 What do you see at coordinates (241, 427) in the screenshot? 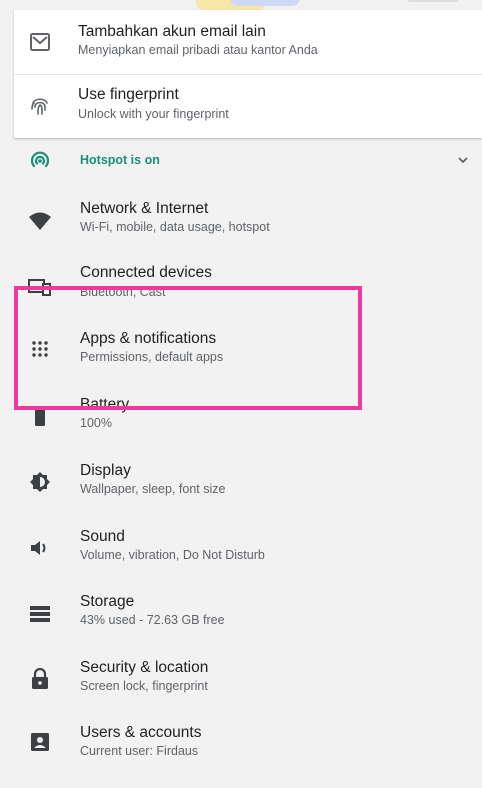
I see `setting-battery: Battery 100%` at bounding box center [241, 427].